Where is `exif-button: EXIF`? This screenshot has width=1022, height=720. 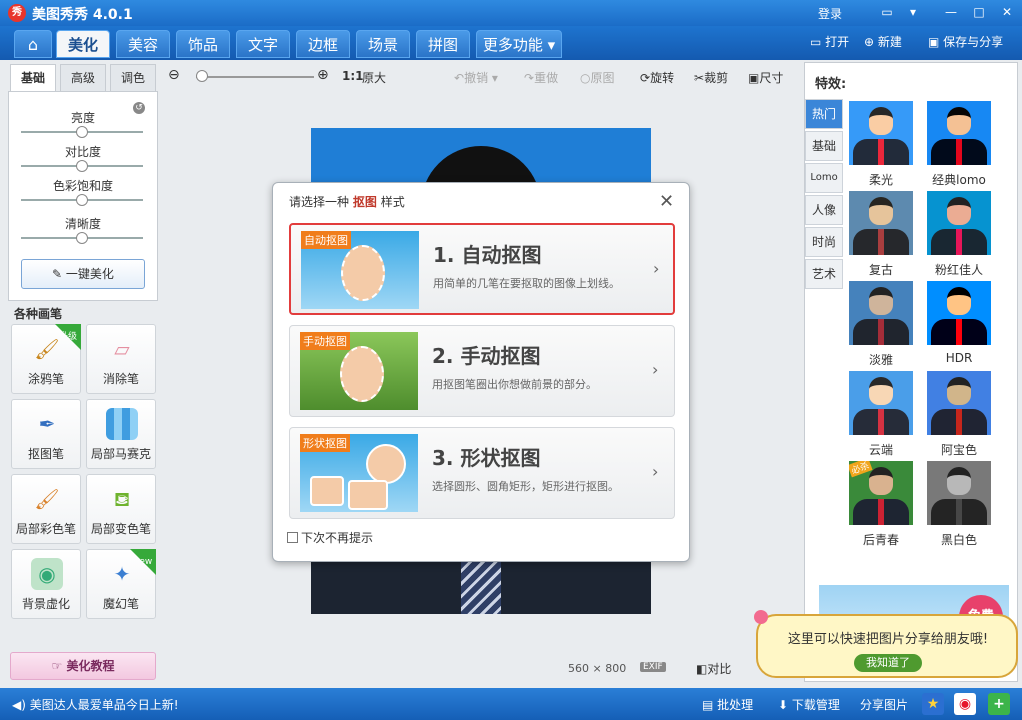 exif-button: EXIF is located at coordinates (653, 667).